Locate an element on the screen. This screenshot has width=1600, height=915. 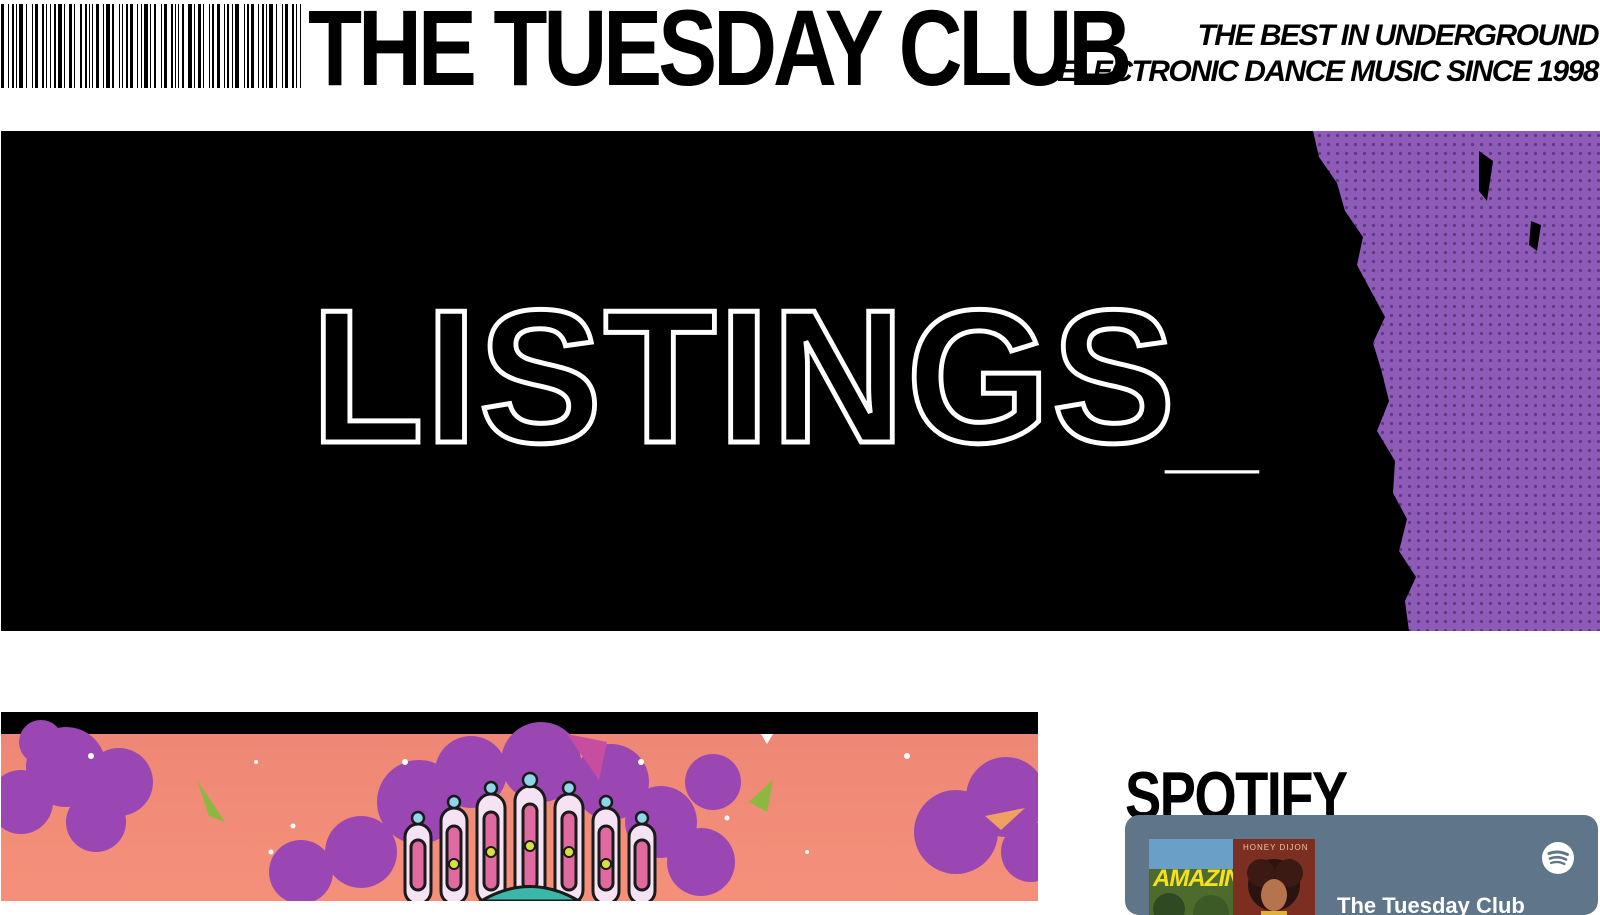
playlist-cover-1: AMAZING is located at coordinates (1191, 877).